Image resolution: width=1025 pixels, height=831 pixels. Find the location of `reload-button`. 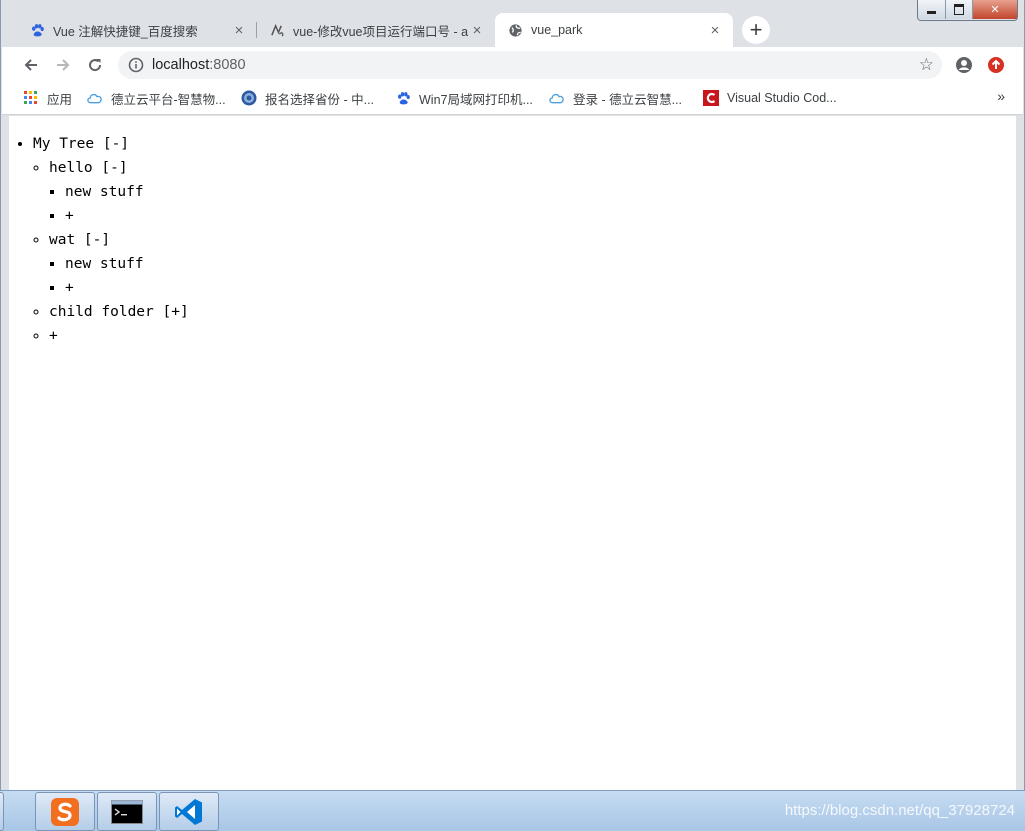

reload-button is located at coordinates (95, 65).